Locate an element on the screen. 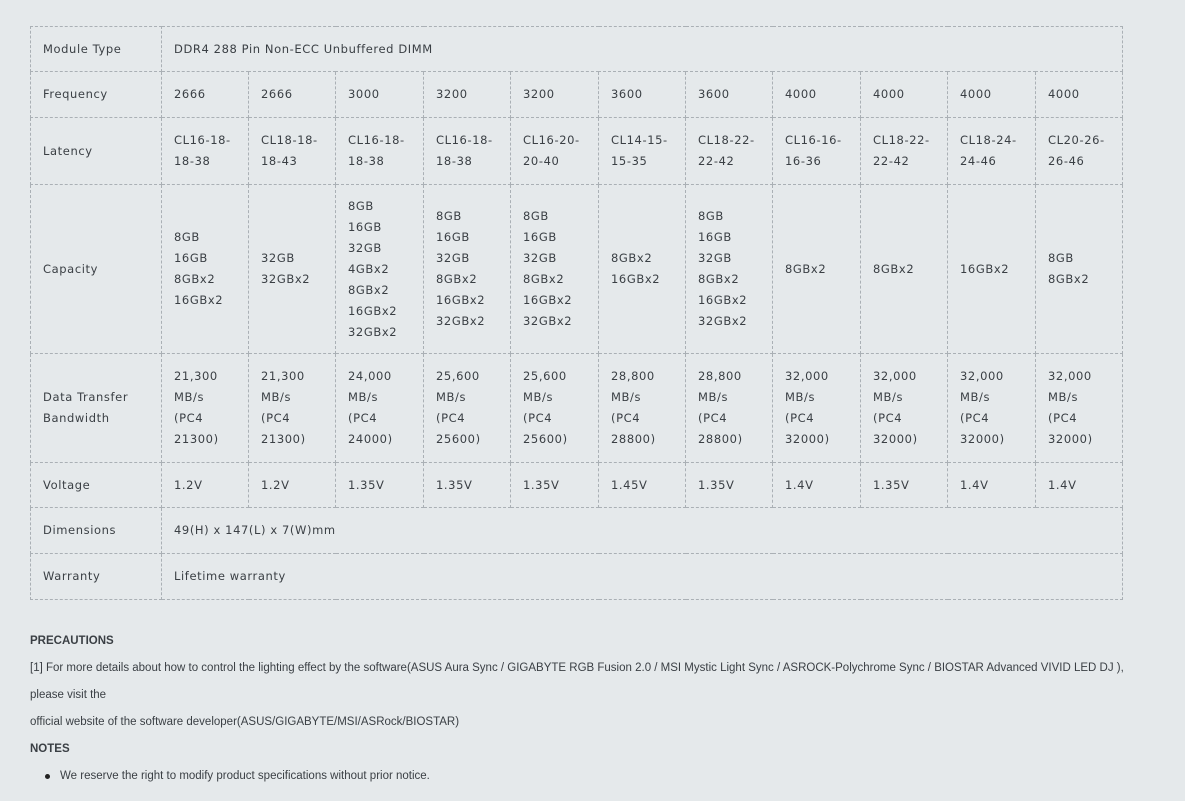  row-dimensions: Dimensions 49(H) x 147(L) x 7(W)mm is located at coordinates (577, 530).